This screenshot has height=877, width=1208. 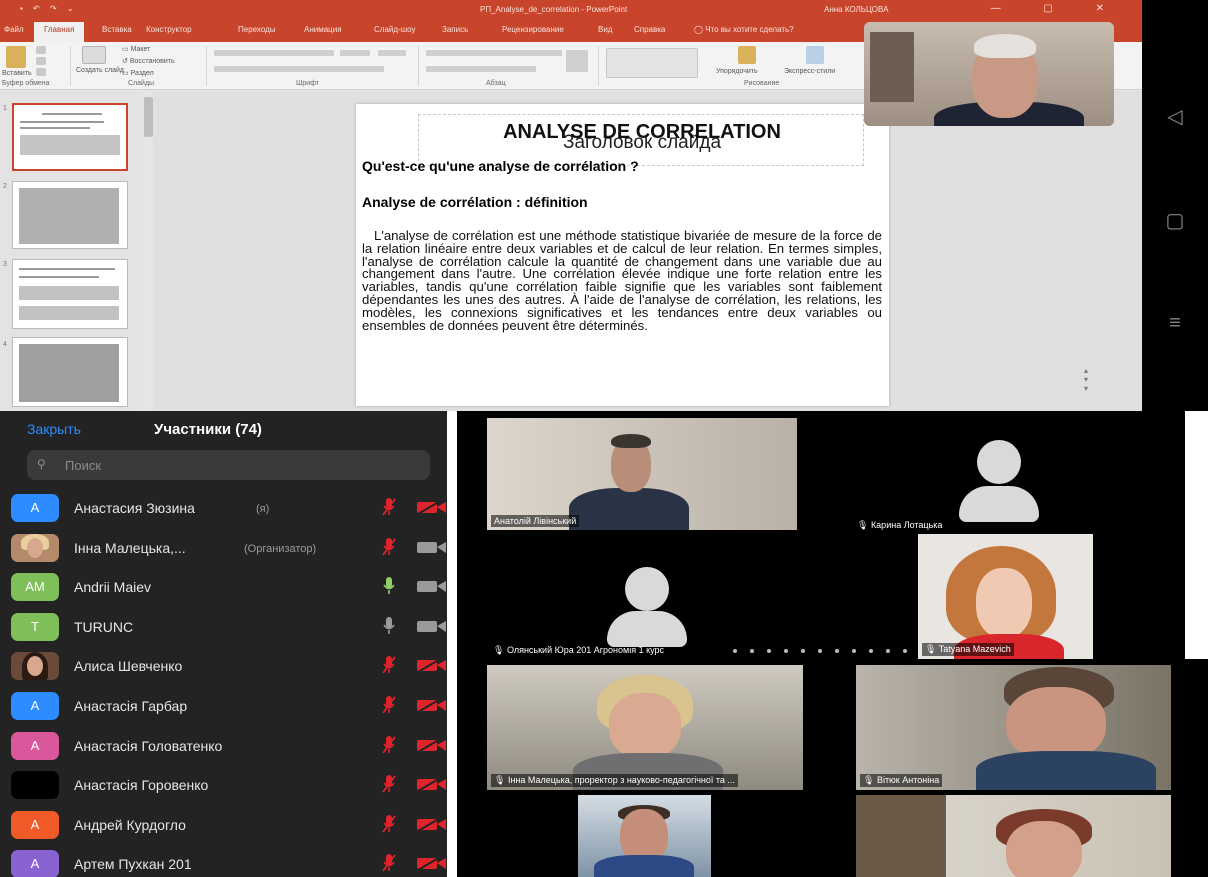 I want to click on avatar-placeholder-icon, so click(x=999, y=504).